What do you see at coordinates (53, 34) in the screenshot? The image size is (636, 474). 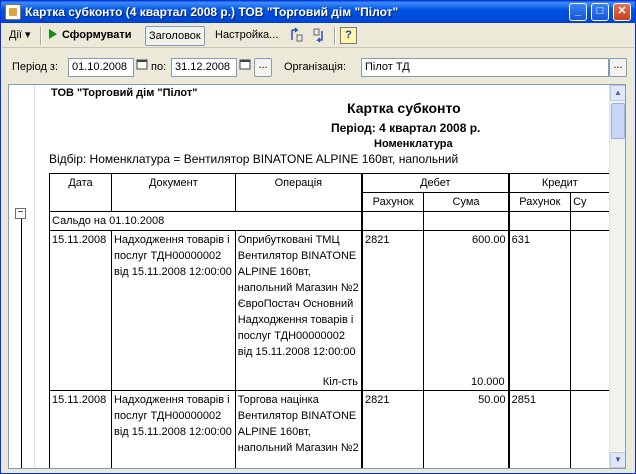 I see `play-icon` at bounding box center [53, 34].